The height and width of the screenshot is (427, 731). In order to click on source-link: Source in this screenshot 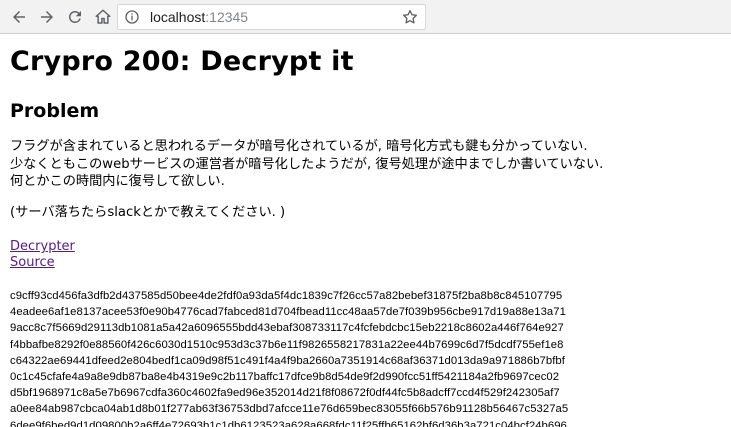, I will do `click(42, 263)`.